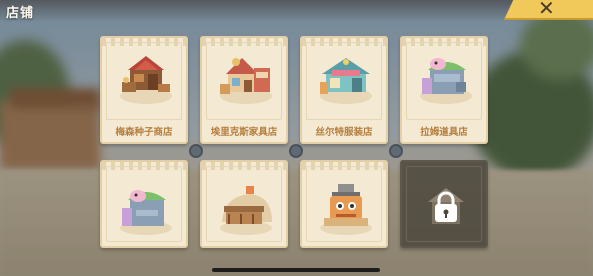 Image resolution: width=593 pixels, height=276 pixels. I want to click on shop-card-robot, so click(344, 204).